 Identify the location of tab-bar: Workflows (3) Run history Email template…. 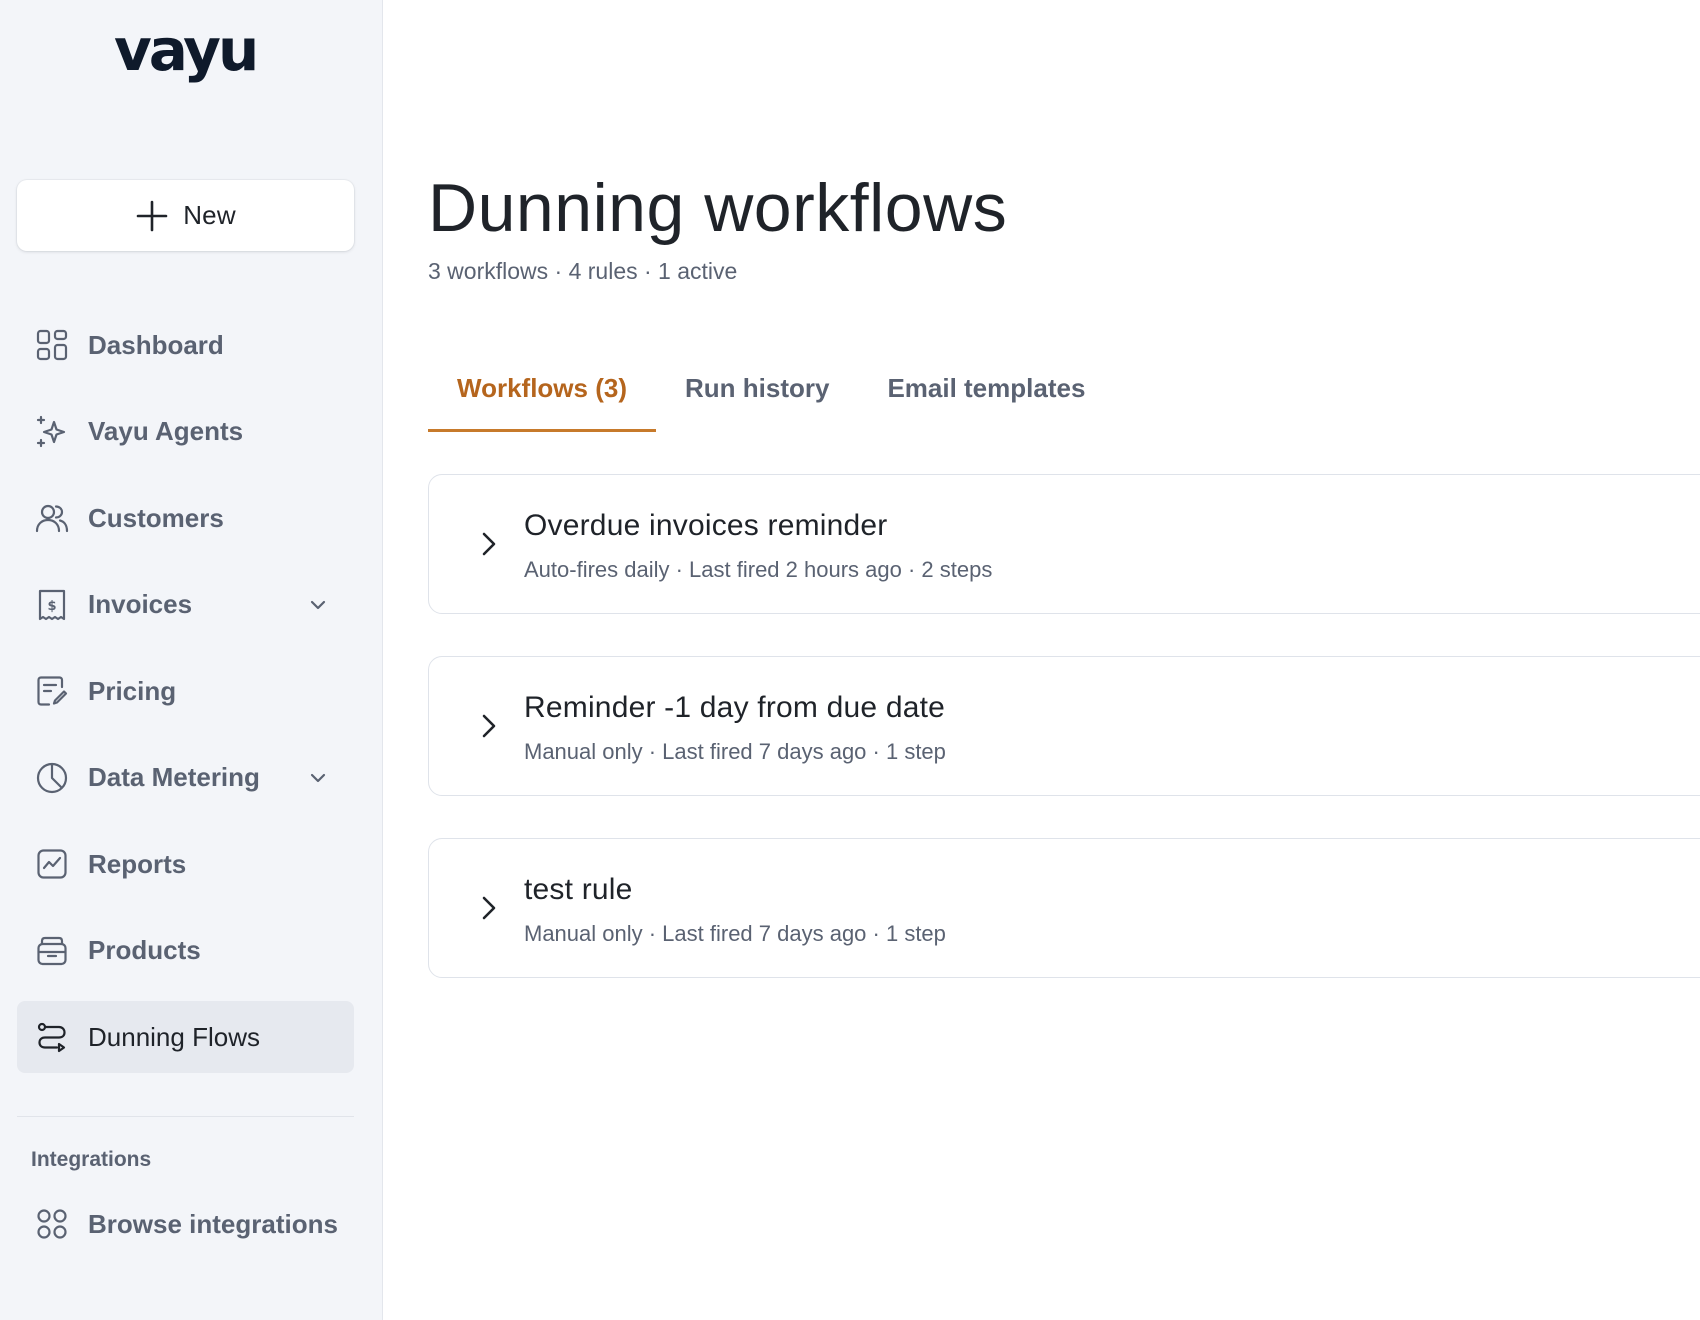
(771, 396).